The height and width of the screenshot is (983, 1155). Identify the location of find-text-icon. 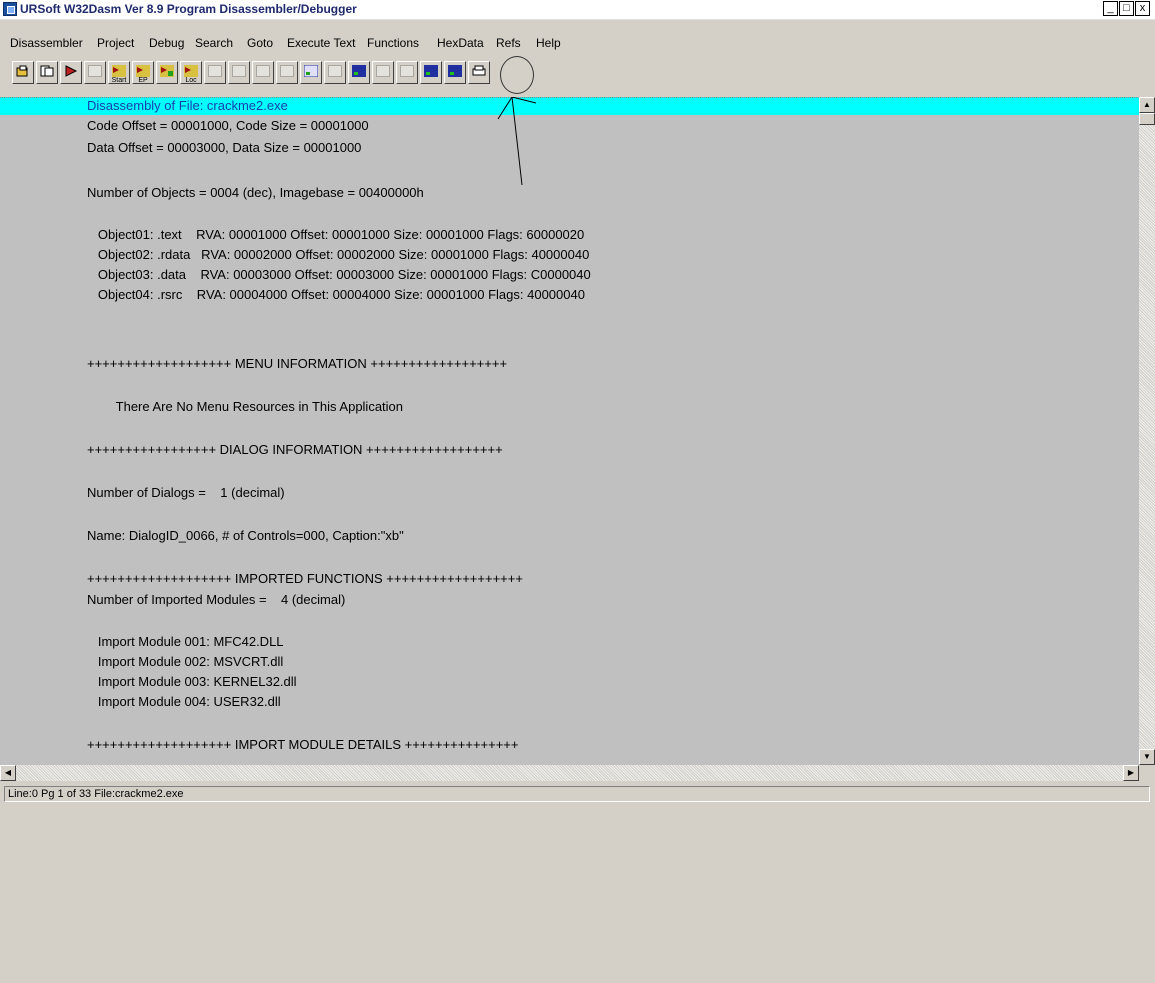
(71, 71).